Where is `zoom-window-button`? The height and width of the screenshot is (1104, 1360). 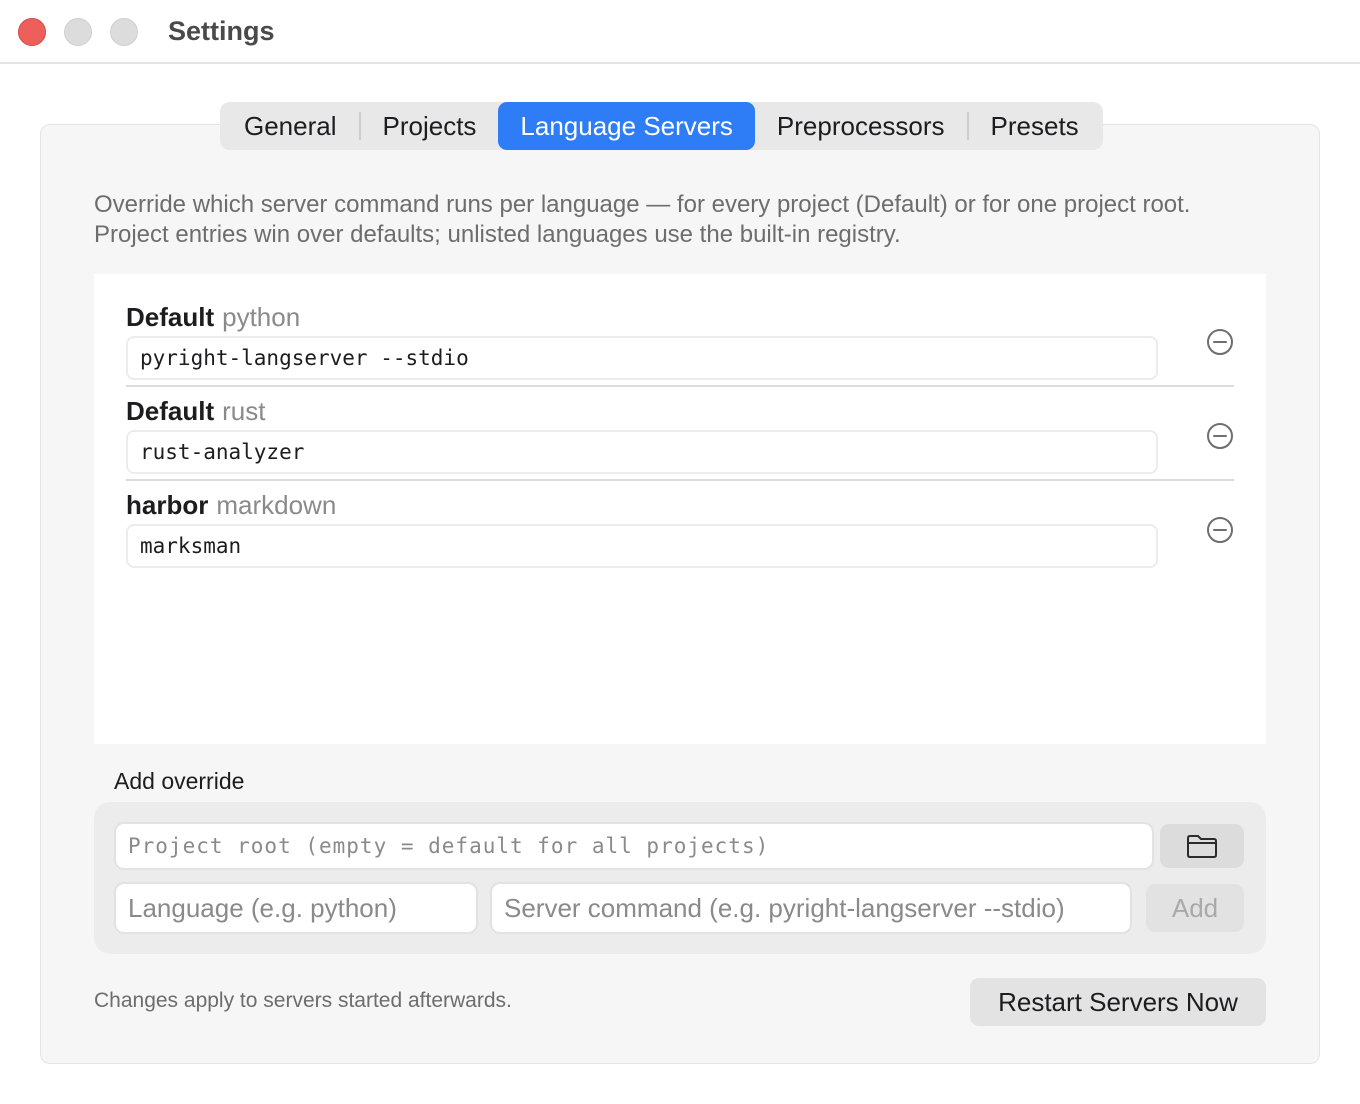
zoom-window-button is located at coordinates (124, 32).